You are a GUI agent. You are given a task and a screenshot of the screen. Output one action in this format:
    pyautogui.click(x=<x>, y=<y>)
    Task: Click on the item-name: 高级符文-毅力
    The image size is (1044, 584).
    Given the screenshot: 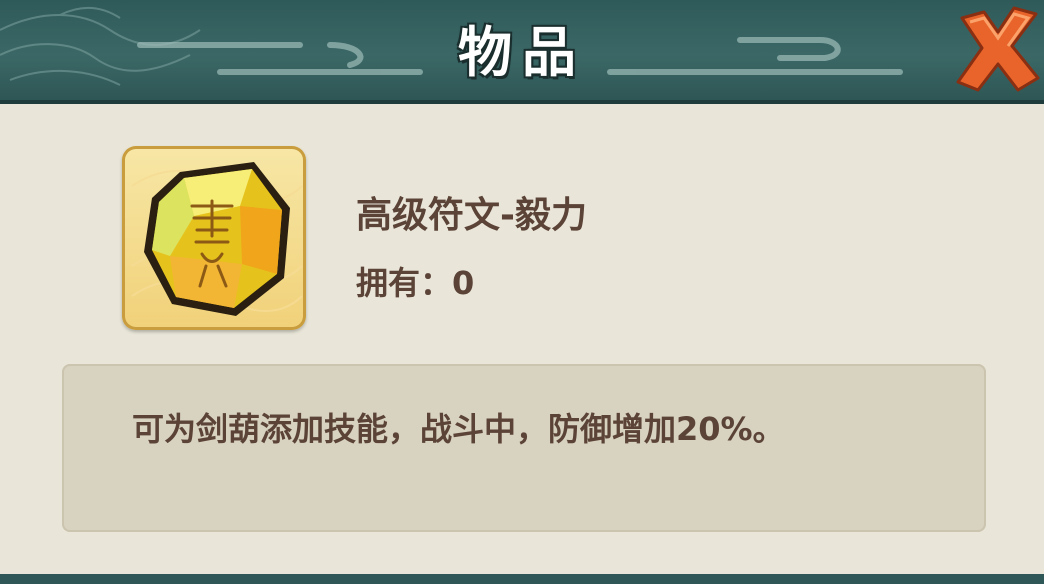 What is the action you would take?
    pyautogui.click(x=471, y=215)
    